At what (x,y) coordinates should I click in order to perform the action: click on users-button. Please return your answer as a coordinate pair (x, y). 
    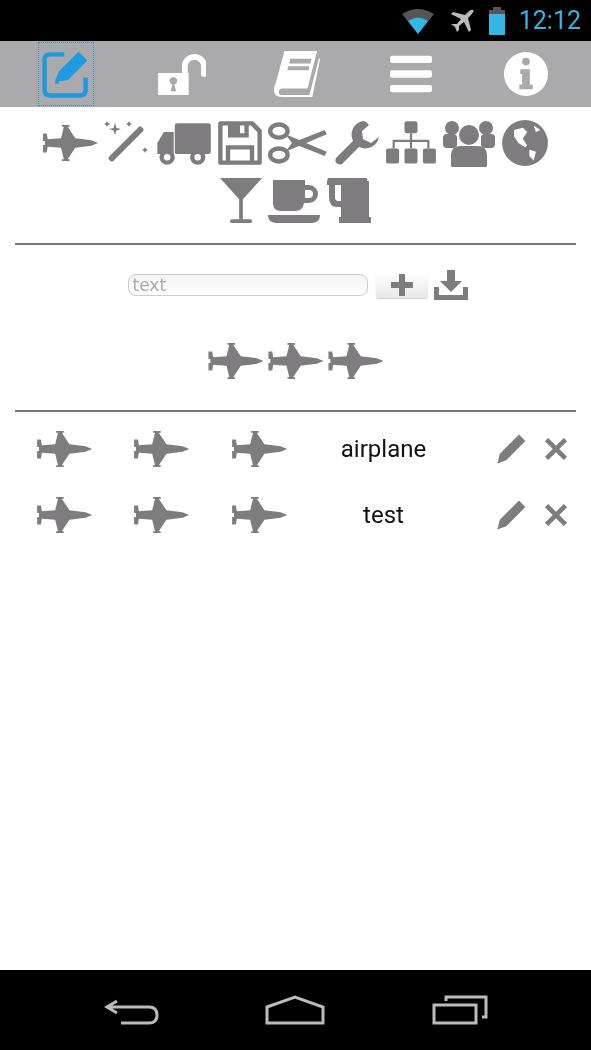
    Looking at the image, I should click on (469, 143).